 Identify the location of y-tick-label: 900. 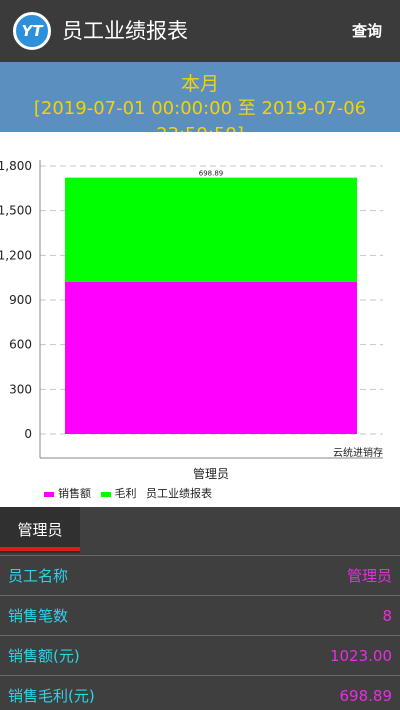
(20, 300).